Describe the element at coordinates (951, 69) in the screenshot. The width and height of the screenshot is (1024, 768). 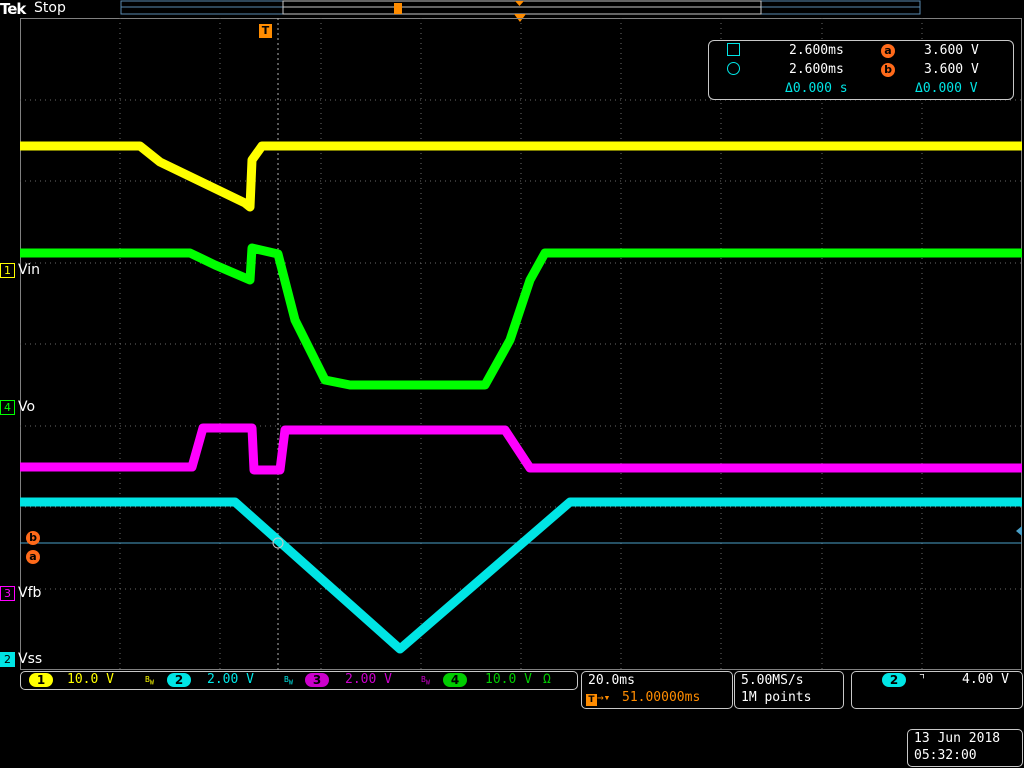
I see `cursor-b-value: 3.600 V` at that location.